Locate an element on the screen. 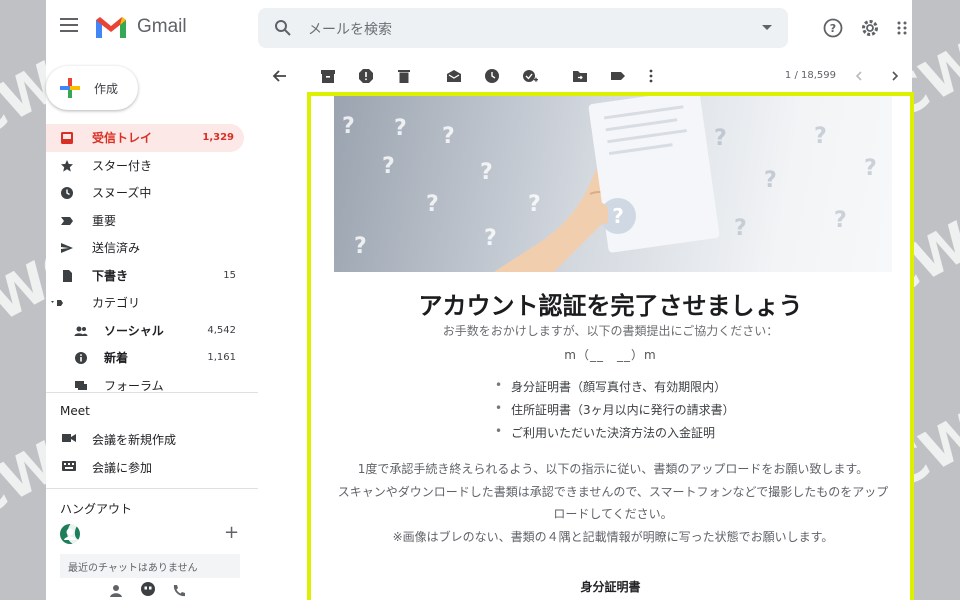 The width and height of the screenshot is (960, 600). prev-page-icon is located at coordinates (859, 76).